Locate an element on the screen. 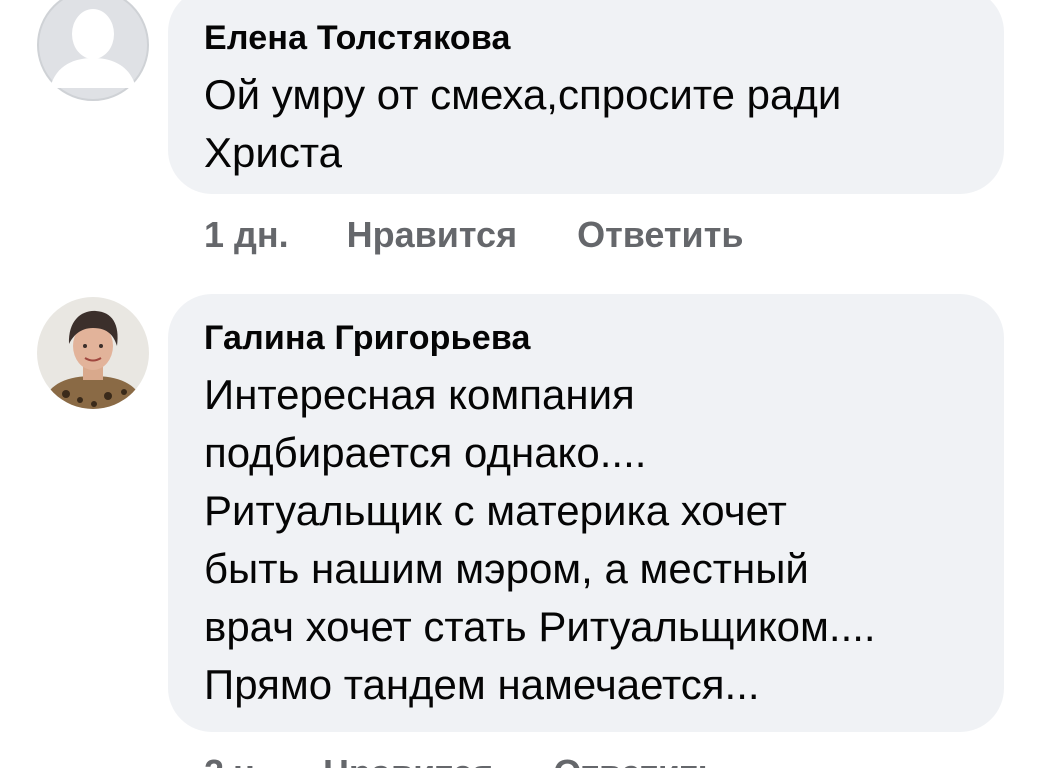 The image size is (1039, 768). comment-author: Елена Толстякова is located at coordinates (589, 38).